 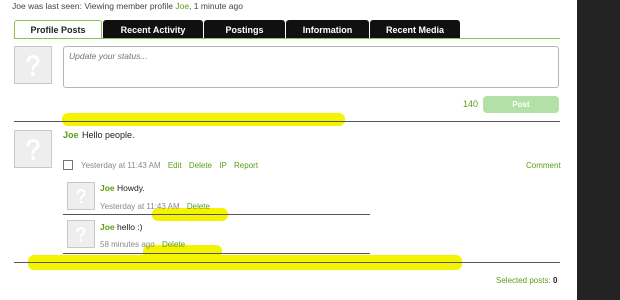 I want to click on selected-posts-count: 0, so click(x=555, y=280).